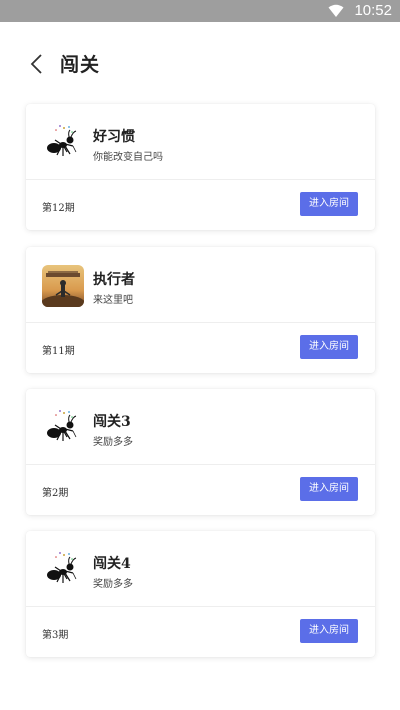  I want to click on room-name: 闯关3, so click(112, 422).